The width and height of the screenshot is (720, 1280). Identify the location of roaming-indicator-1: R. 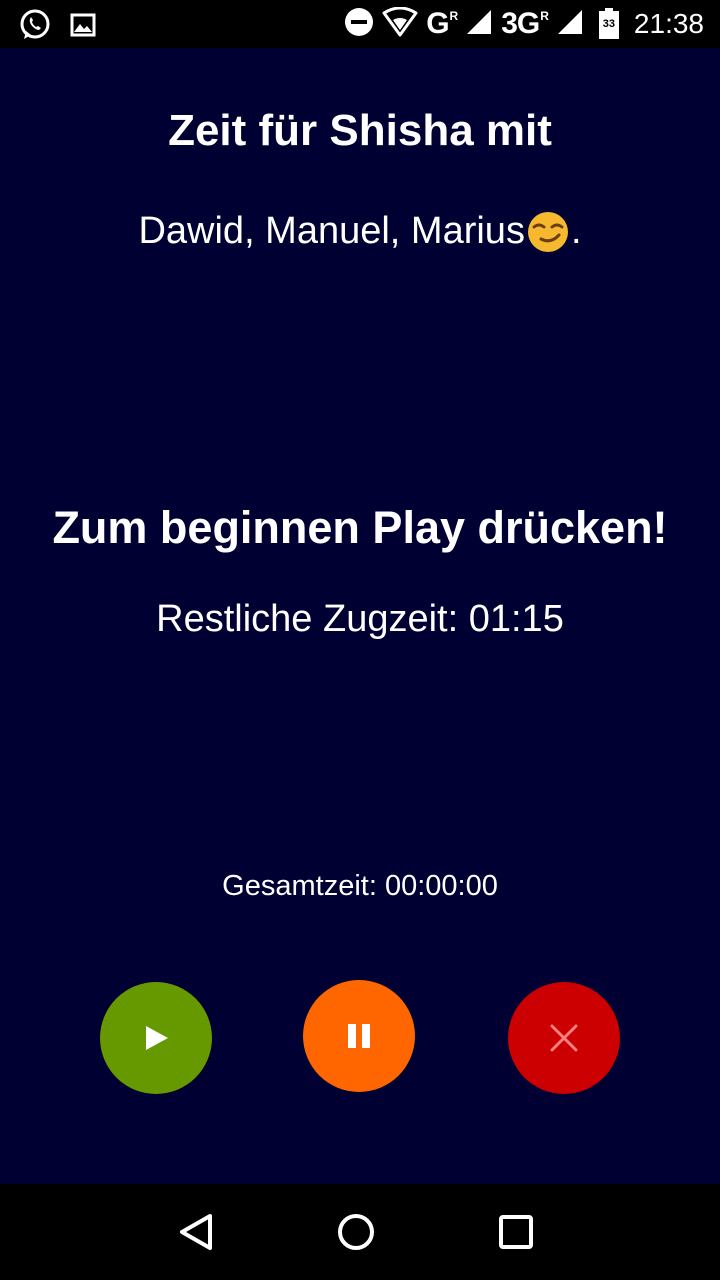
(454, 16).